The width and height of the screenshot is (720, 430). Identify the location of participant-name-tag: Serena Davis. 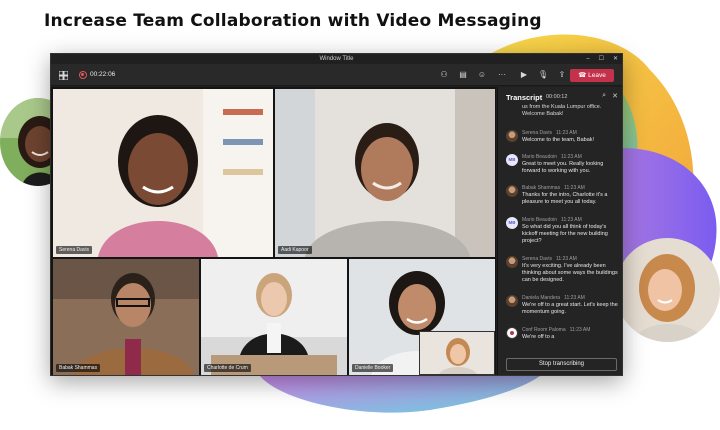
(74, 250).